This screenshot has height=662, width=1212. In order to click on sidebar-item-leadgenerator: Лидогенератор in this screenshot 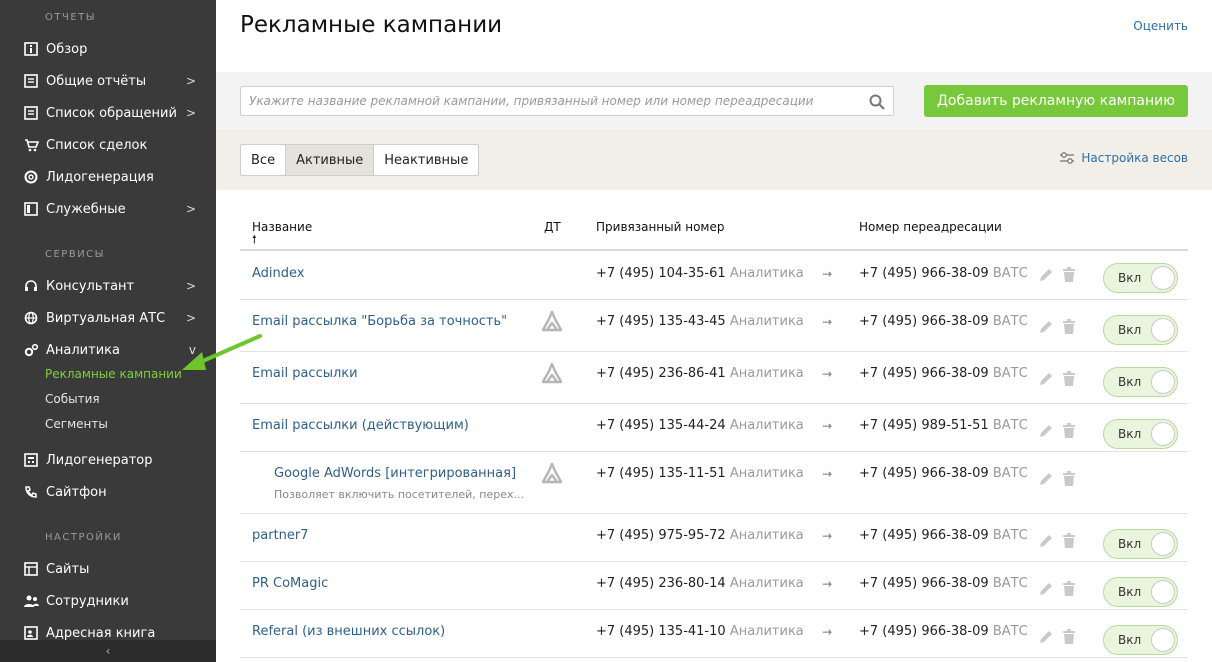, I will do `click(108, 460)`.